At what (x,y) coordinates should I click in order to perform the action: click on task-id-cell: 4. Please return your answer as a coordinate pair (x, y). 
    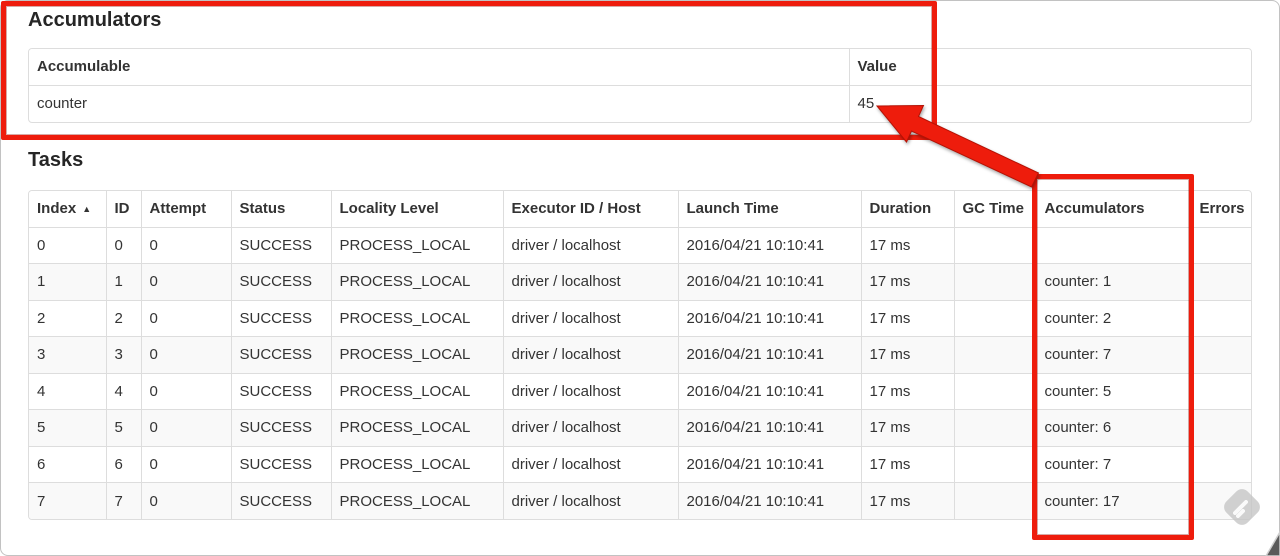
    Looking at the image, I should click on (123, 391).